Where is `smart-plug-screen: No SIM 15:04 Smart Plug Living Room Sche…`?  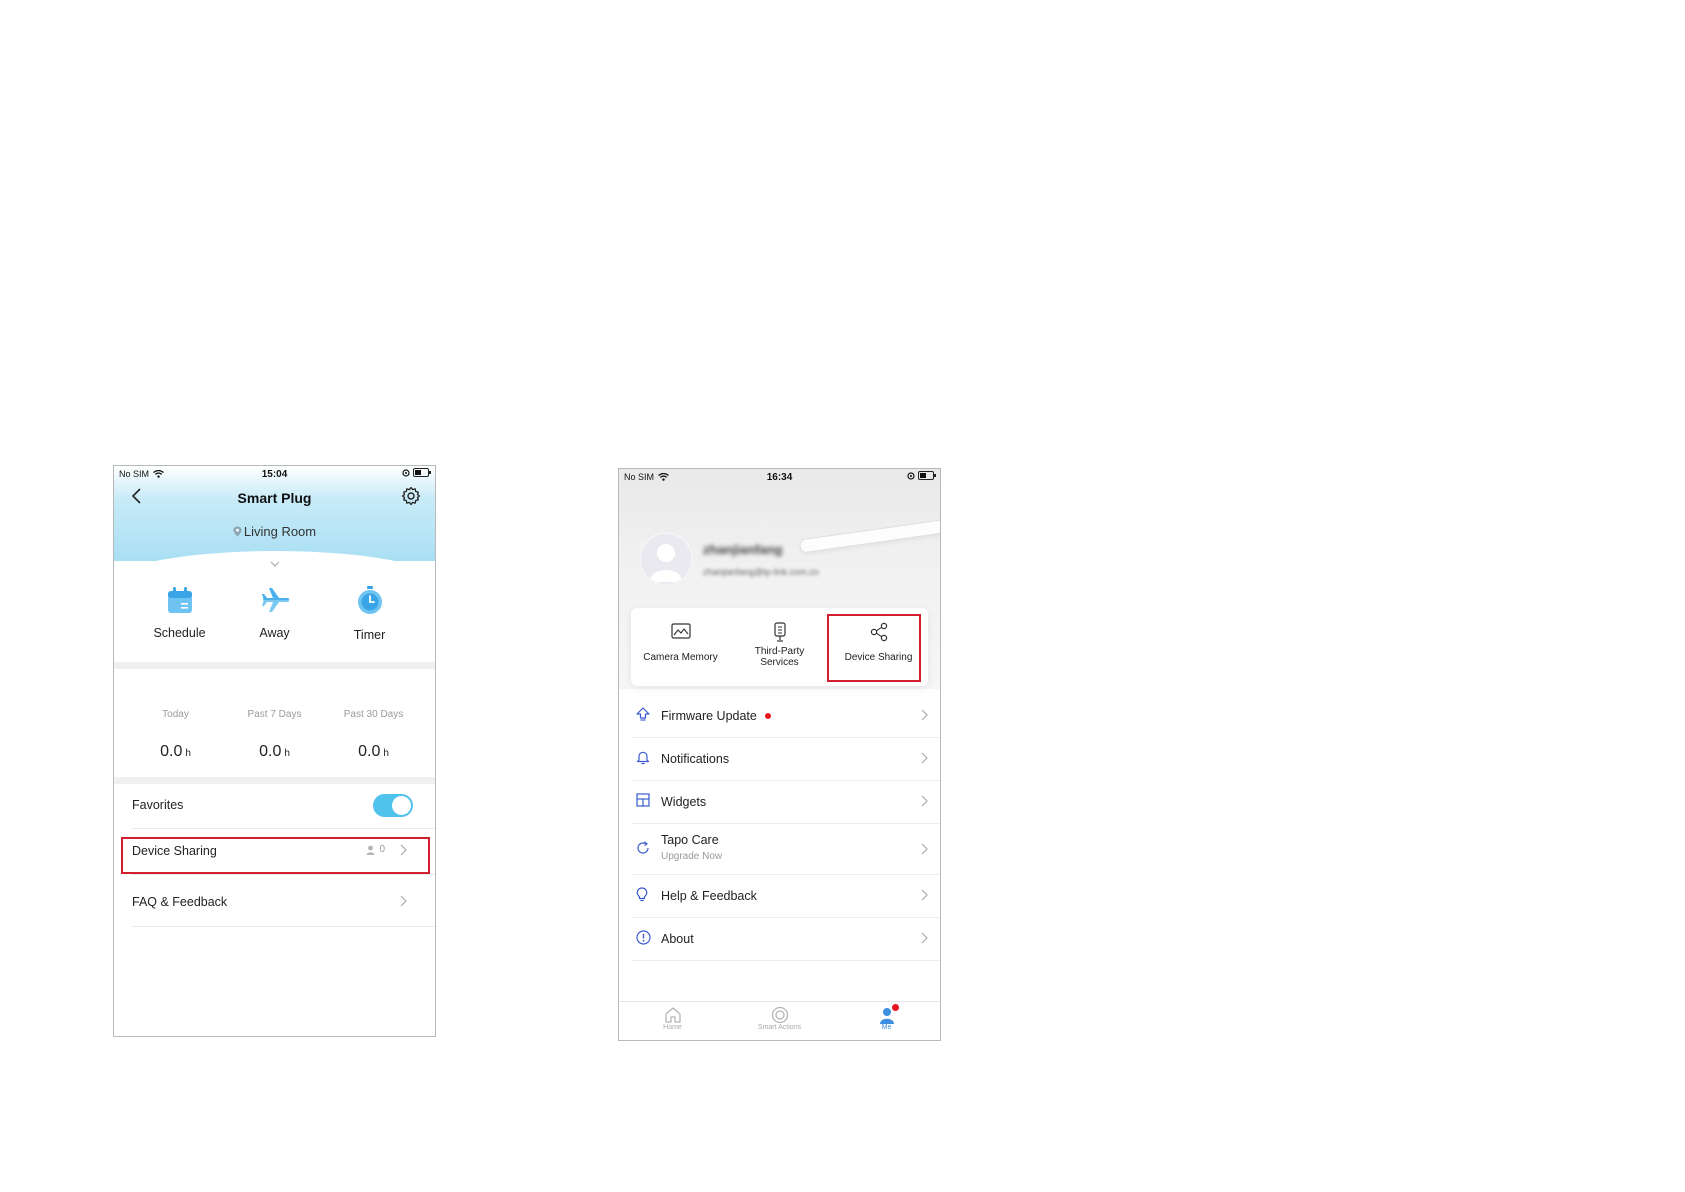
smart-plug-screen: No SIM 15:04 Smart Plug Living Room Sche… is located at coordinates (274, 751).